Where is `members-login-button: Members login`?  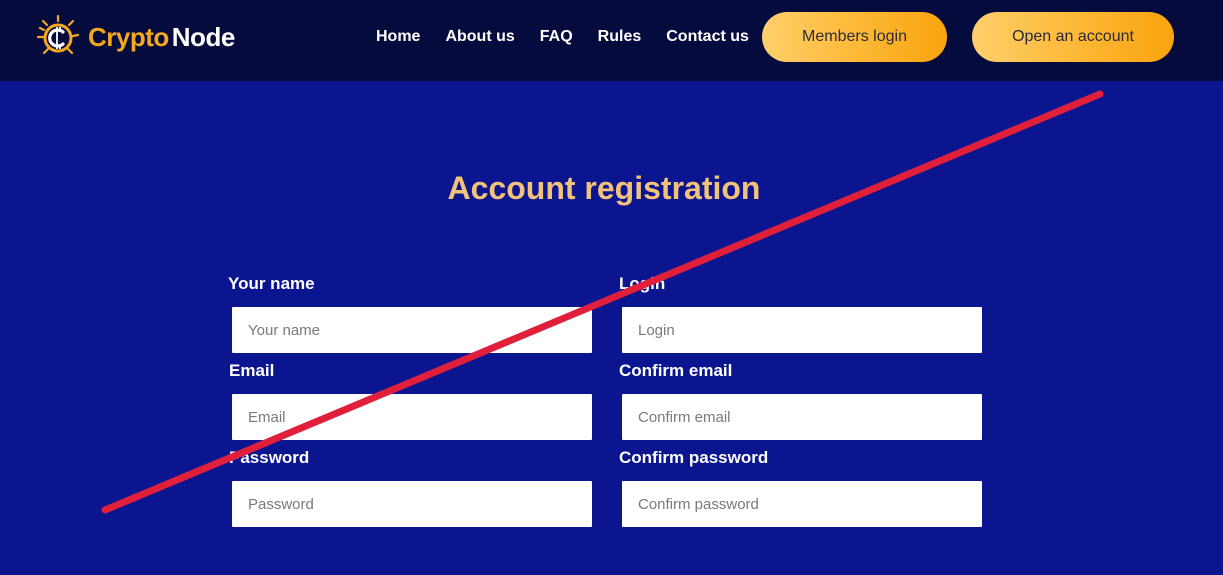
members-login-button: Members login is located at coordinates (854, 37).